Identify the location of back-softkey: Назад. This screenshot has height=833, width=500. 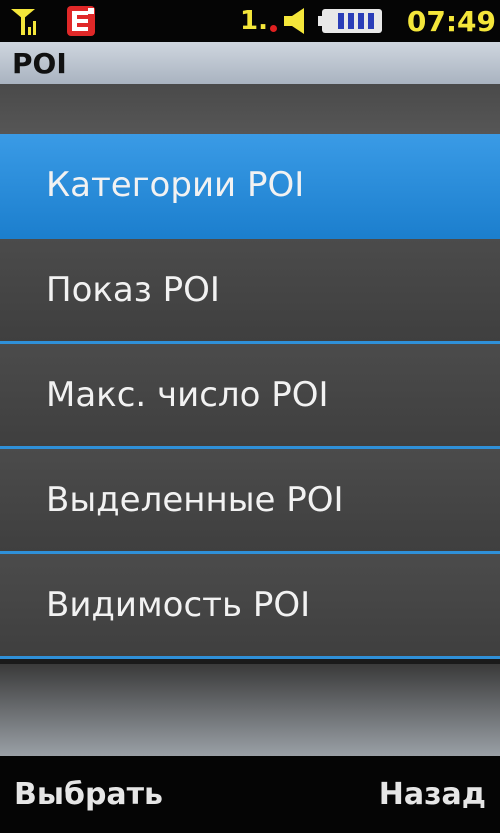
(432, 794).